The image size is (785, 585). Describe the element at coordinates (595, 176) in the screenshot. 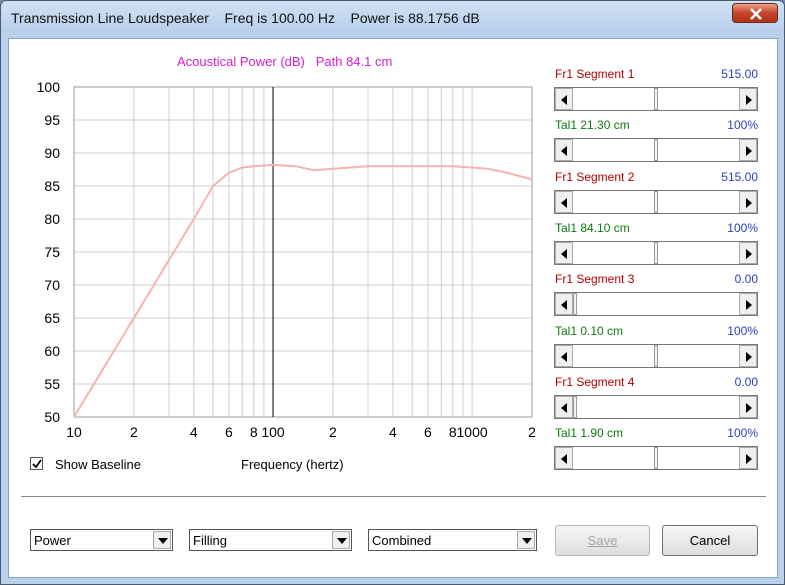

I see `segment-label: Fr1 Segment 2` at that location.